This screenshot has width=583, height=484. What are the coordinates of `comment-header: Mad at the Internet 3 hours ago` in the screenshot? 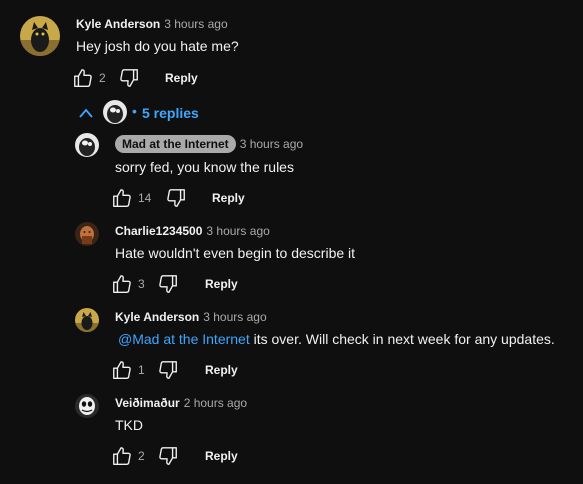 It's located at (209, 144).